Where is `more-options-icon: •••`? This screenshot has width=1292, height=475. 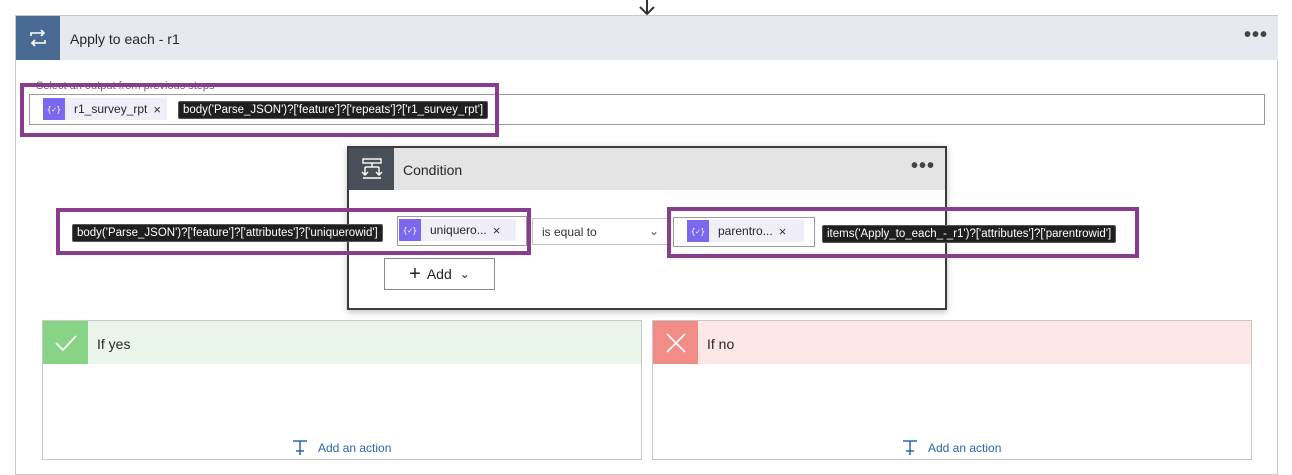 more-options-icon: ••• is located at coordinates (1256, 35).